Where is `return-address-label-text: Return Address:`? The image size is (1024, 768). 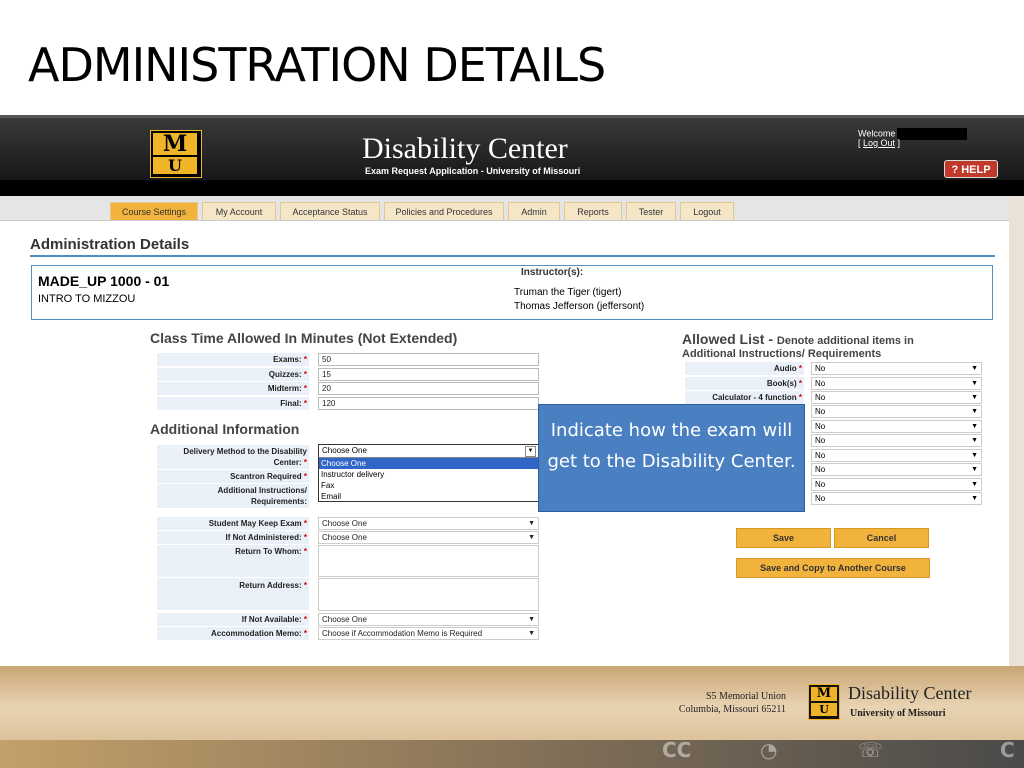
return-address-label-text: Return Address: is located at coordinates (270, 585).